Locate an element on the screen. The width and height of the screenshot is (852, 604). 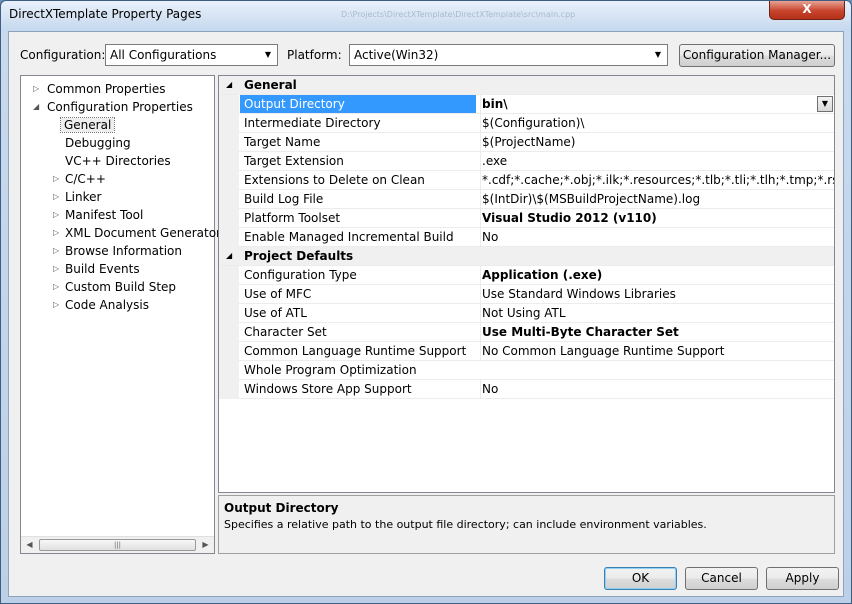
property-value: No Common Language Runtime Support is located at coordinates (657, 351).